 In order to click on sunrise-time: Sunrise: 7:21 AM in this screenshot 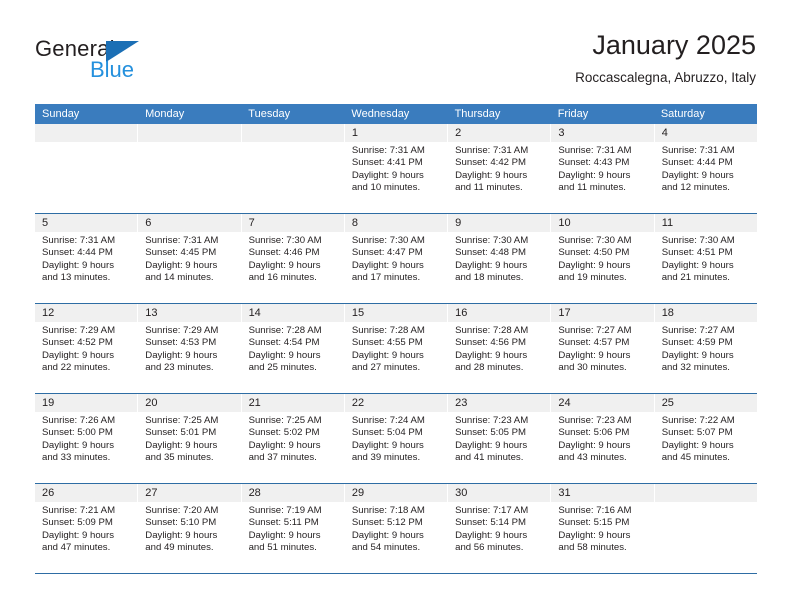, I will do `click(79, 510)`.